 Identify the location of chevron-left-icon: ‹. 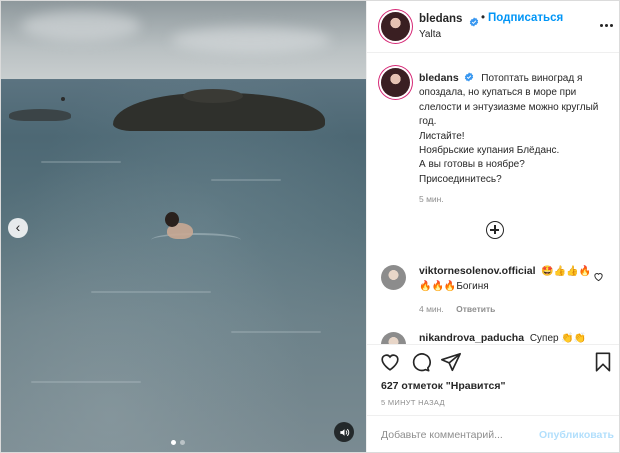
(18, 227).